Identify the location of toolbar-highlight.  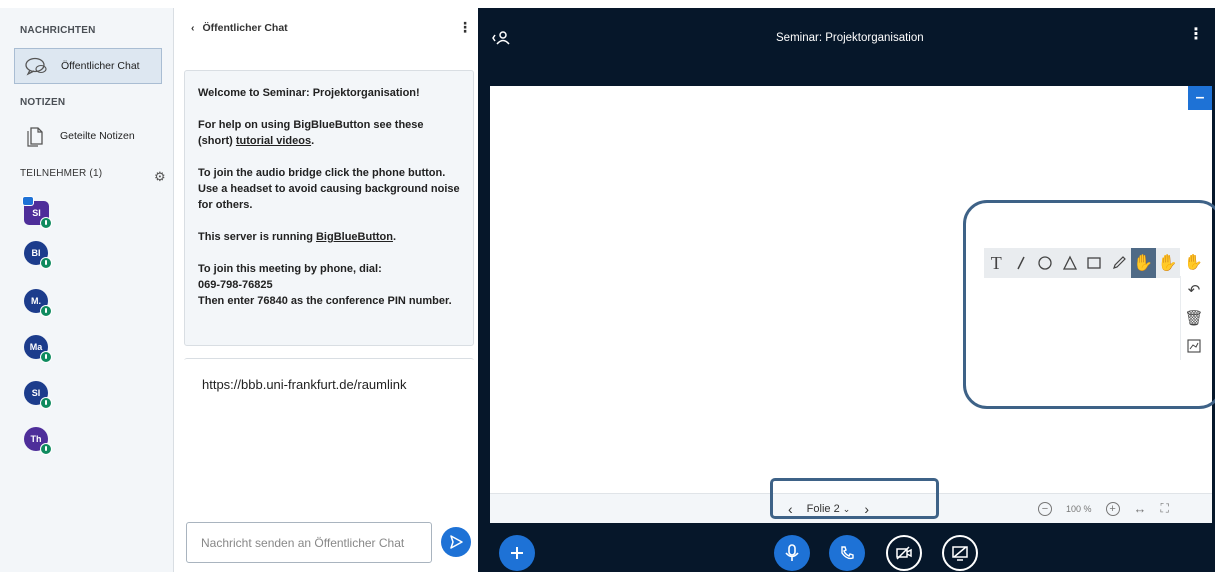
(1089, 304).